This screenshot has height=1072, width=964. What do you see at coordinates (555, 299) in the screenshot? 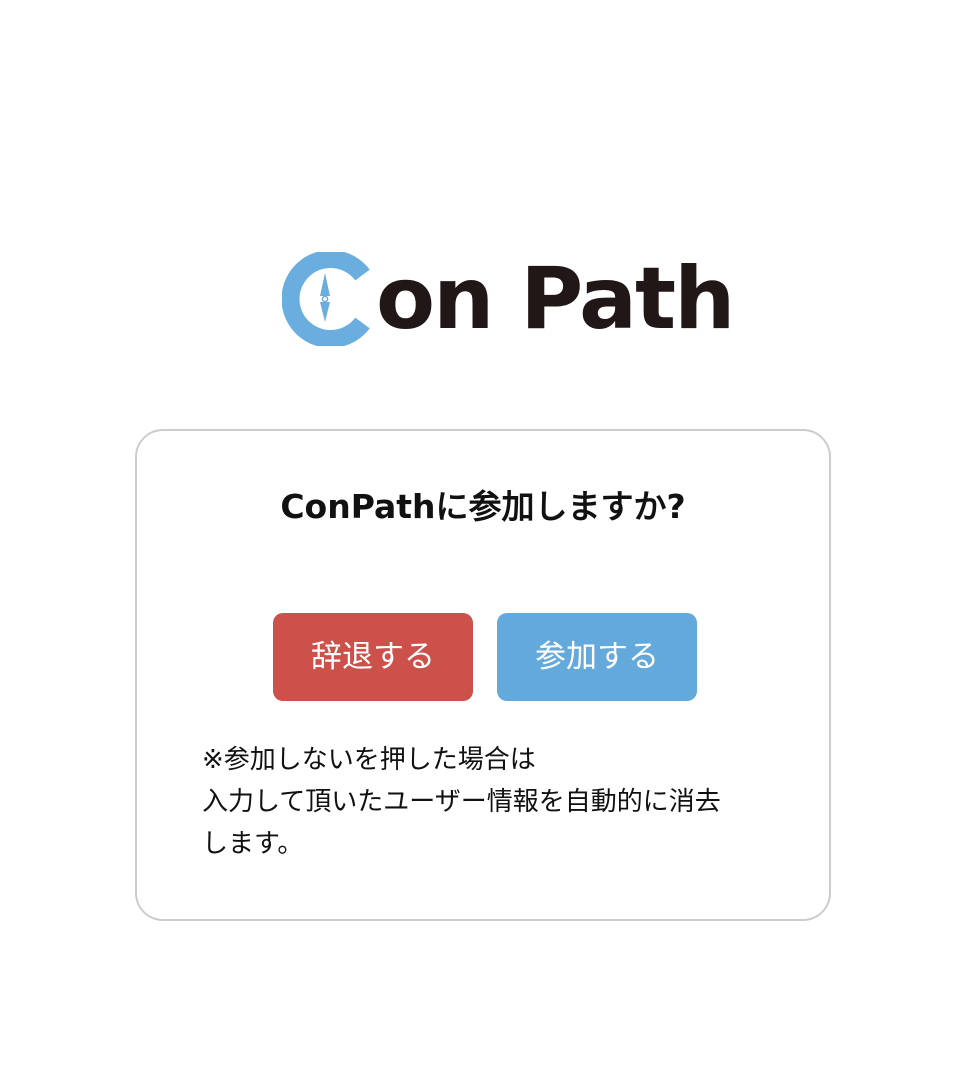
I see `logo-wordmark: on Path` at bounding box center [555, 299].